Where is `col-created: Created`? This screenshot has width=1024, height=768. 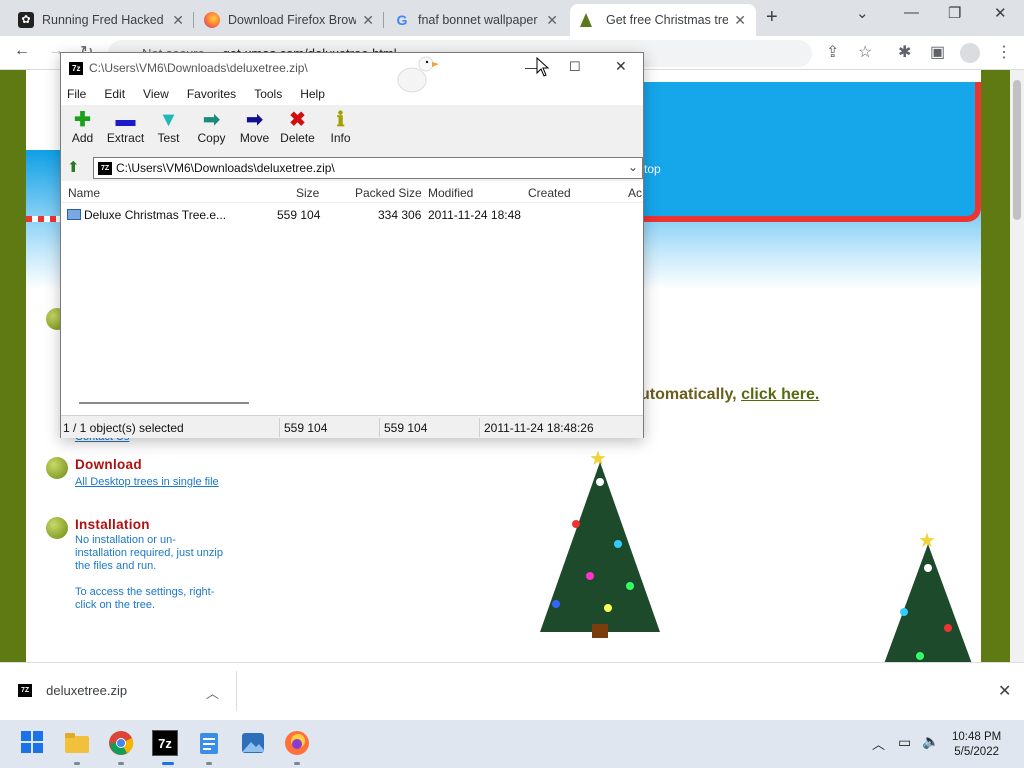 col-created: Created is located at coordinates (549, 193).